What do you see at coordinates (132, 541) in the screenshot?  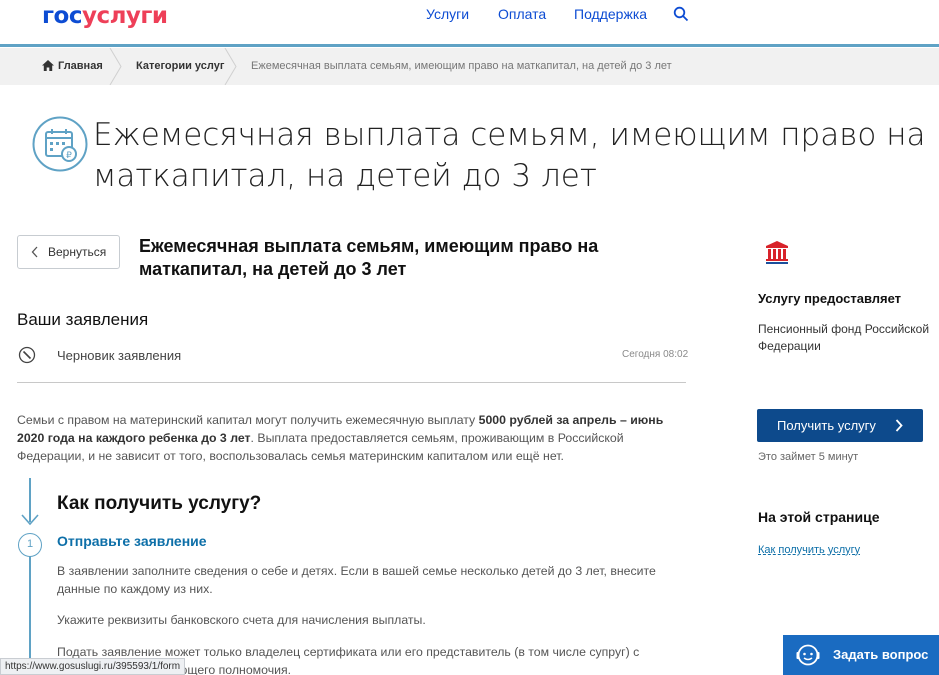 I see `step-title: Отправьте заявление` at bounding box center [132, 541].